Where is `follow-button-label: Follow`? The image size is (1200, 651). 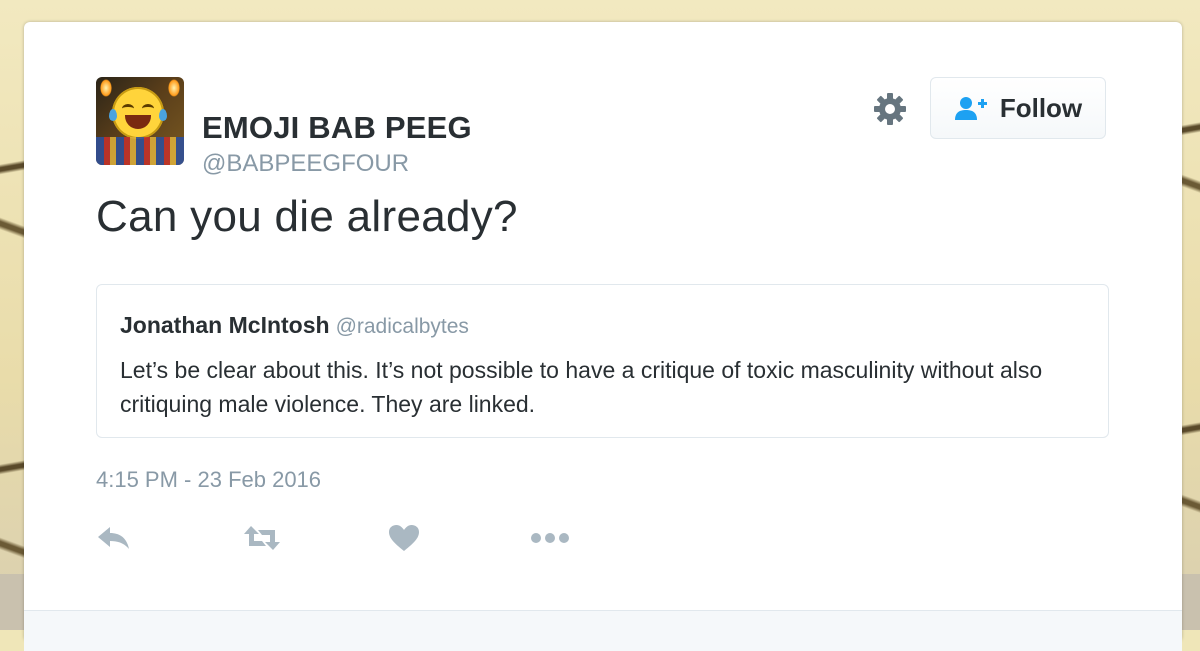
follow-button-label: Follow is located at coordinates (1041, 107).